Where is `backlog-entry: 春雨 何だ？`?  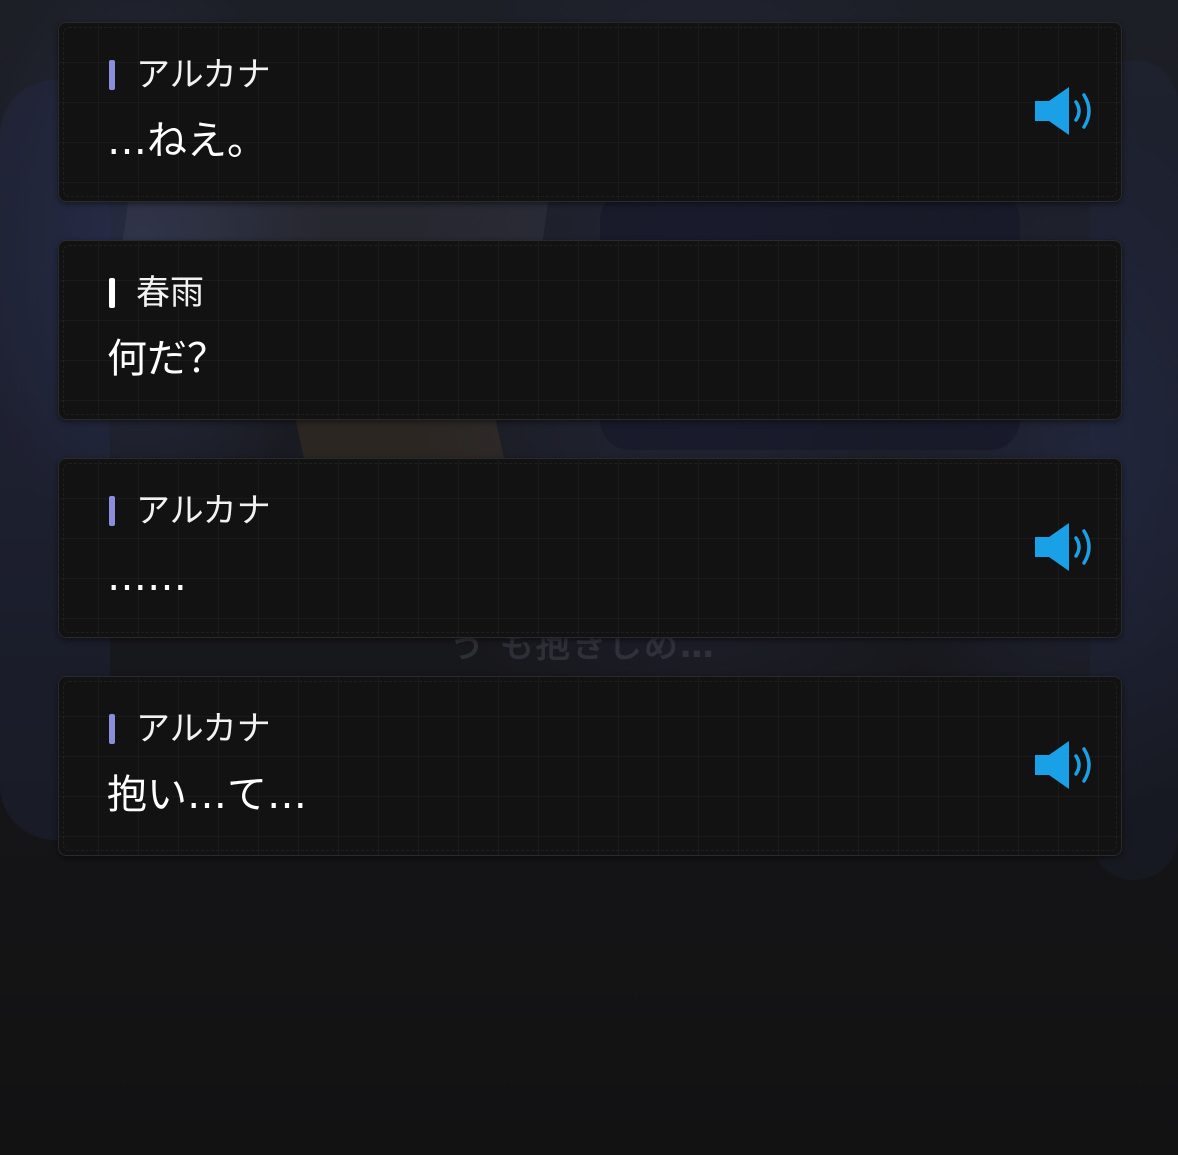
backlog-entry: 春雨 何だ？ is located at coordinates (590, 330).